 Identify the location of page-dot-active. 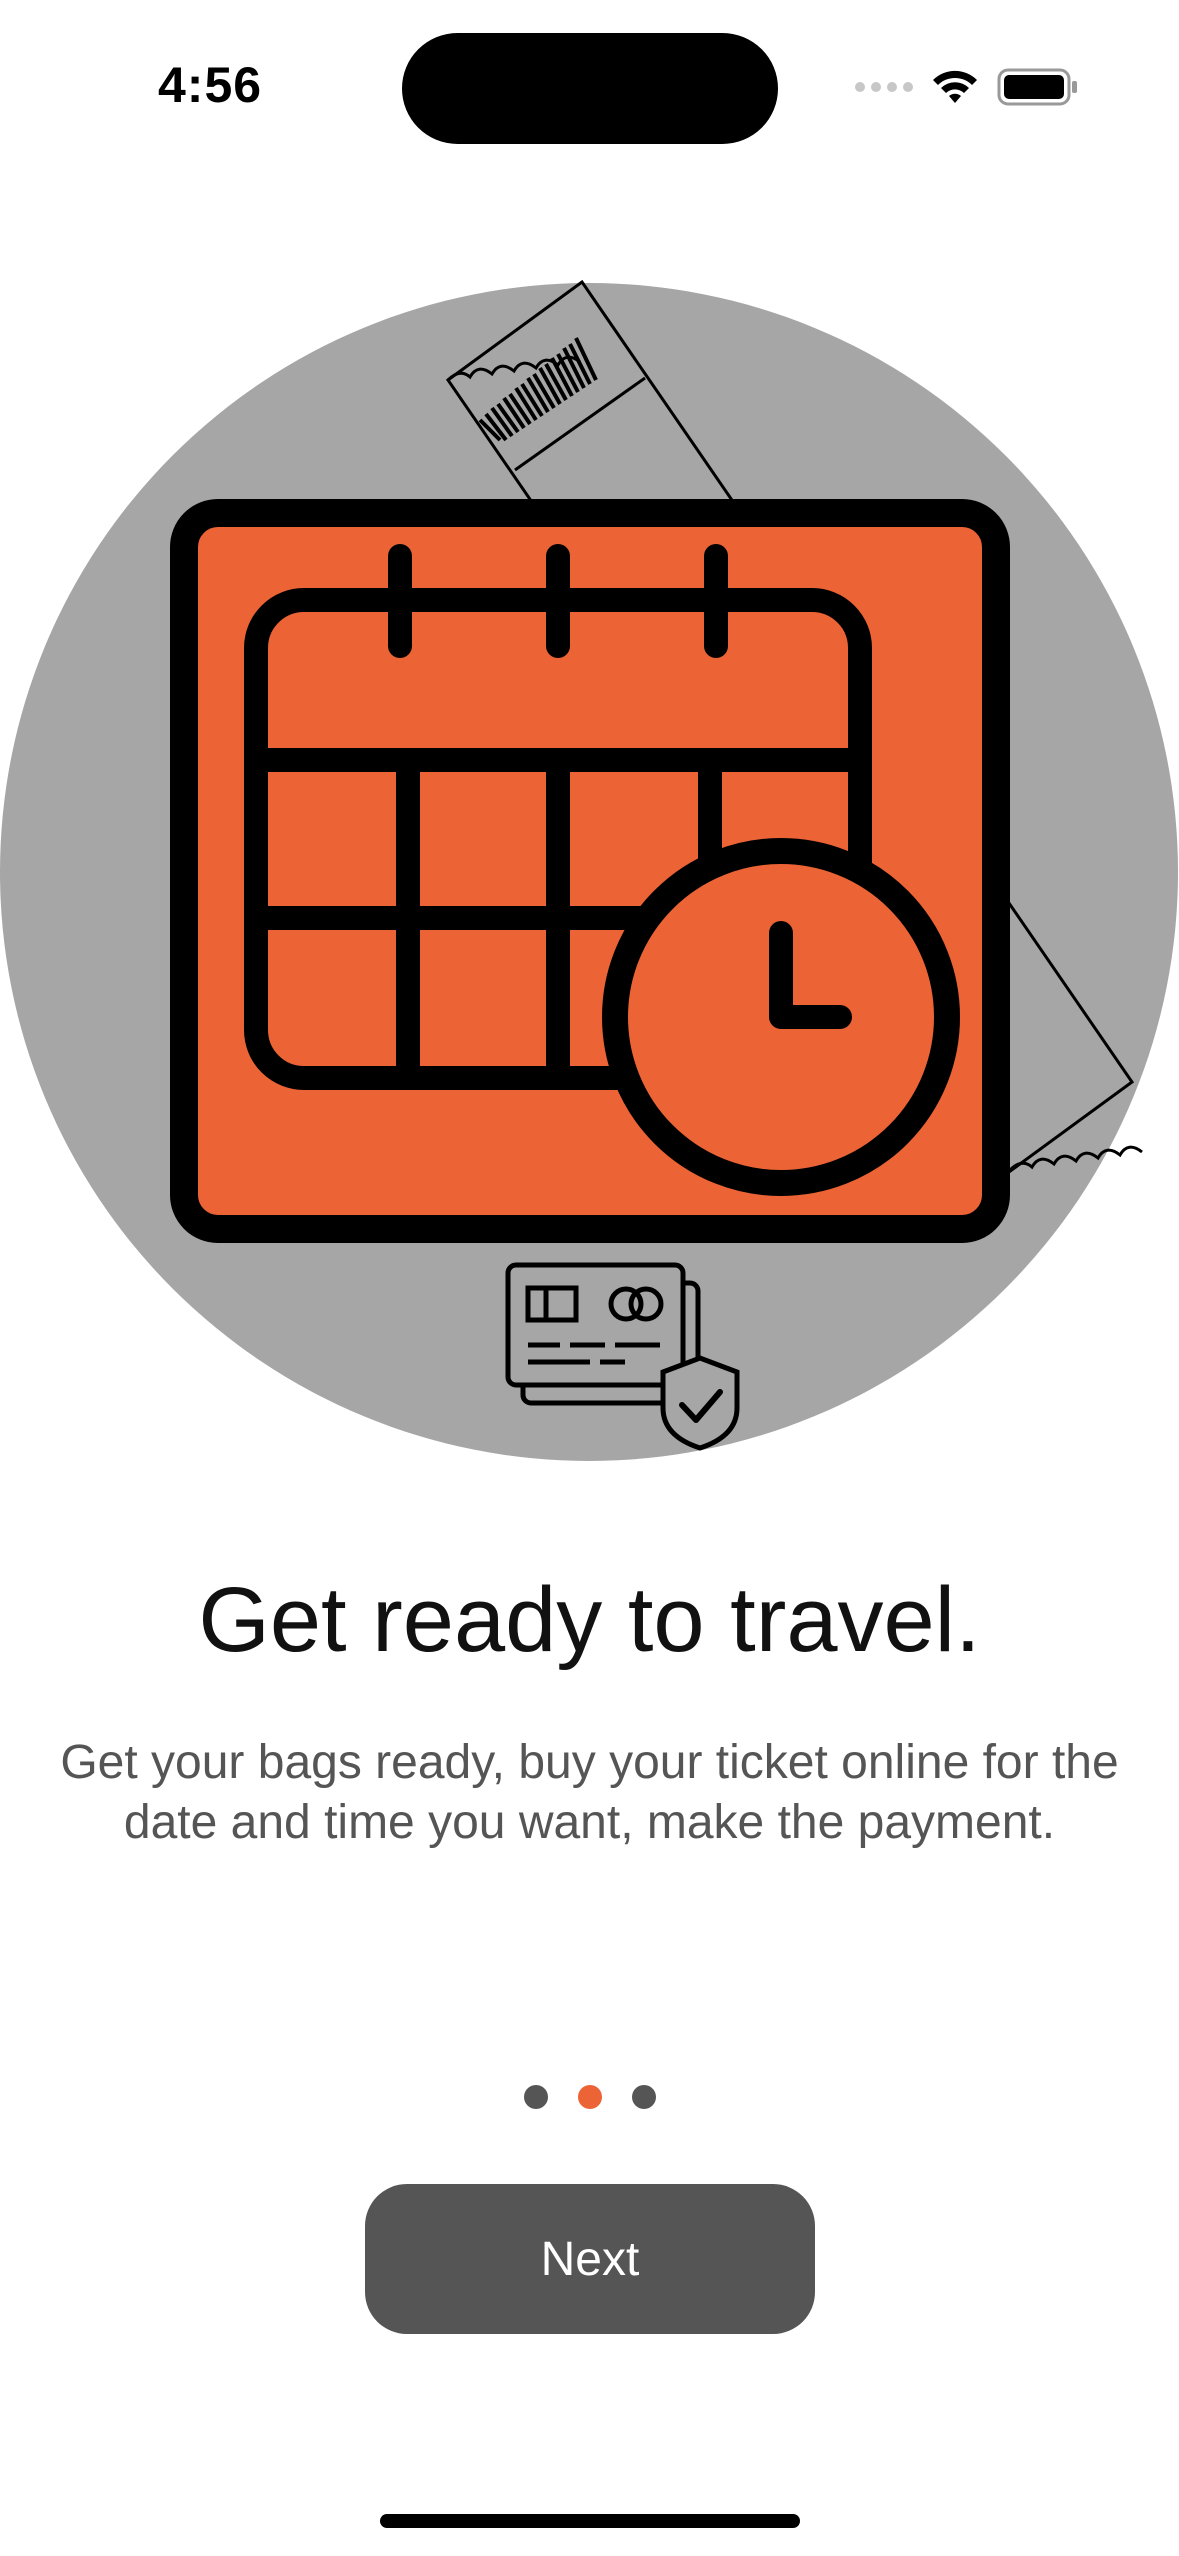
(589, 2097).